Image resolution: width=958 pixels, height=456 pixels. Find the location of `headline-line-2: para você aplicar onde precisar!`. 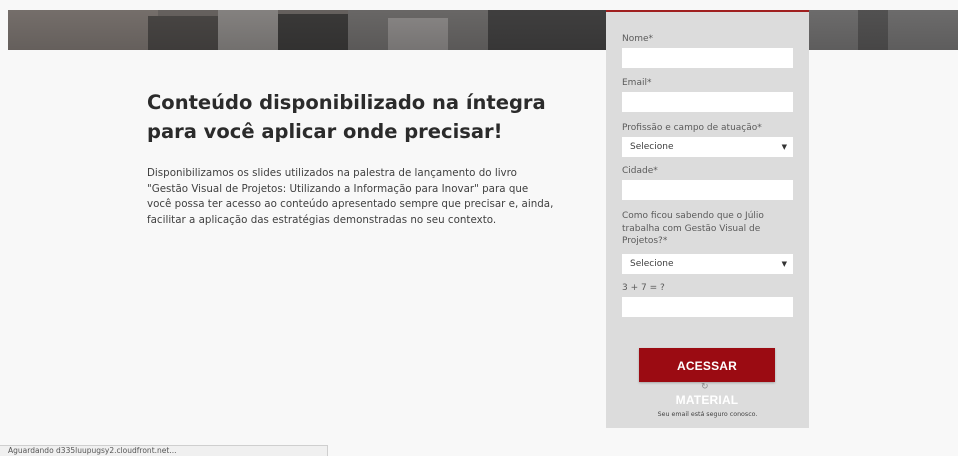

headline-line-2: para você aplicar onde precisar! is located at coordinates (325, 131).